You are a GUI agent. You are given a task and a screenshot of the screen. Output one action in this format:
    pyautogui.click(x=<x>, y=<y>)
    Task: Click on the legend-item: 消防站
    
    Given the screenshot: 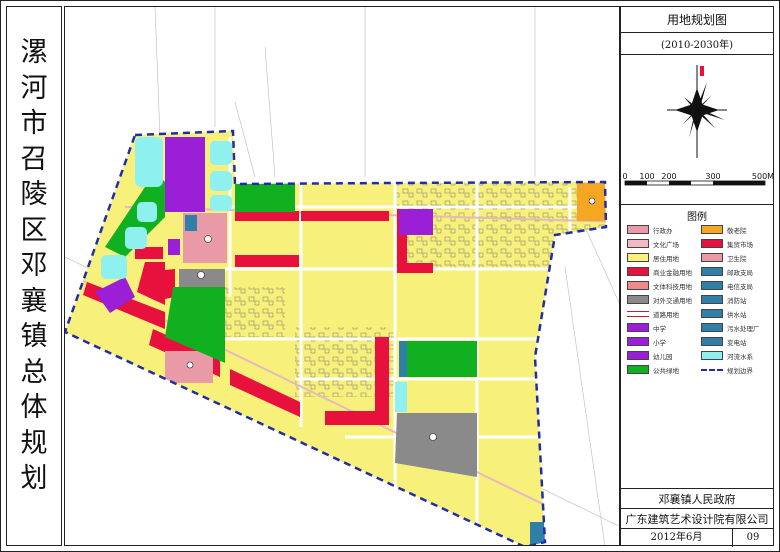 What is the action you would take?
    pyautogui.click(x=724, y=299)
    